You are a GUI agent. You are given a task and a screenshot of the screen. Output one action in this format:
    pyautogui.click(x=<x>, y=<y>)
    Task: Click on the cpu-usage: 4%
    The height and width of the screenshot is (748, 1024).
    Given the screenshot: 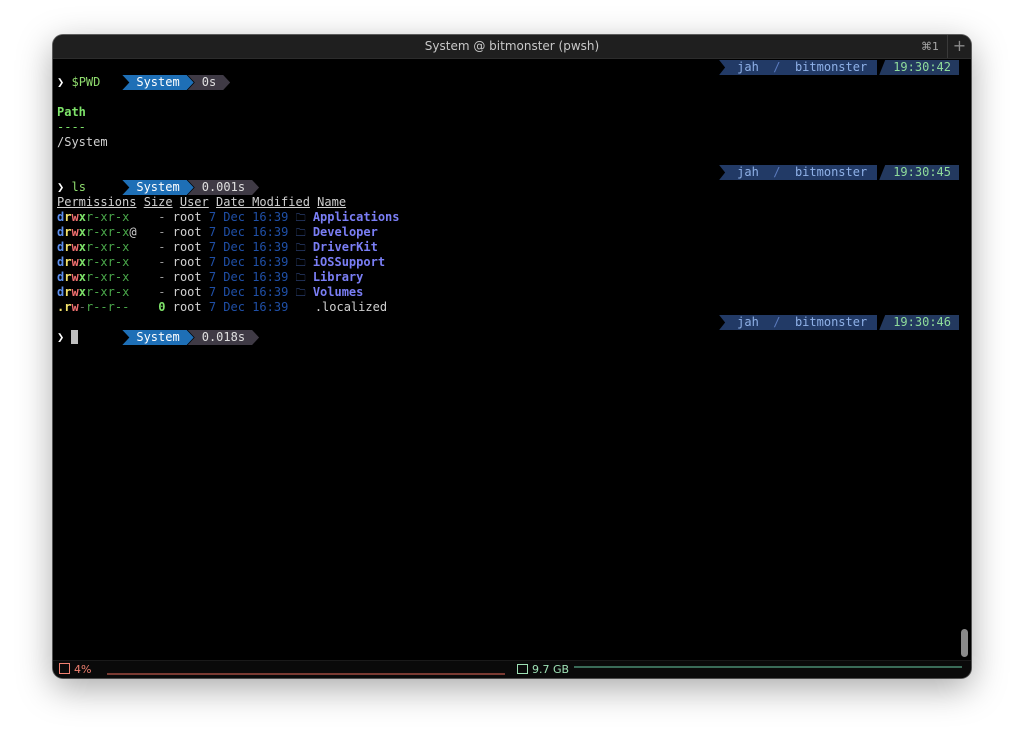 What is the action you would take?
    pyautogui.click(x=75, y=669)
    